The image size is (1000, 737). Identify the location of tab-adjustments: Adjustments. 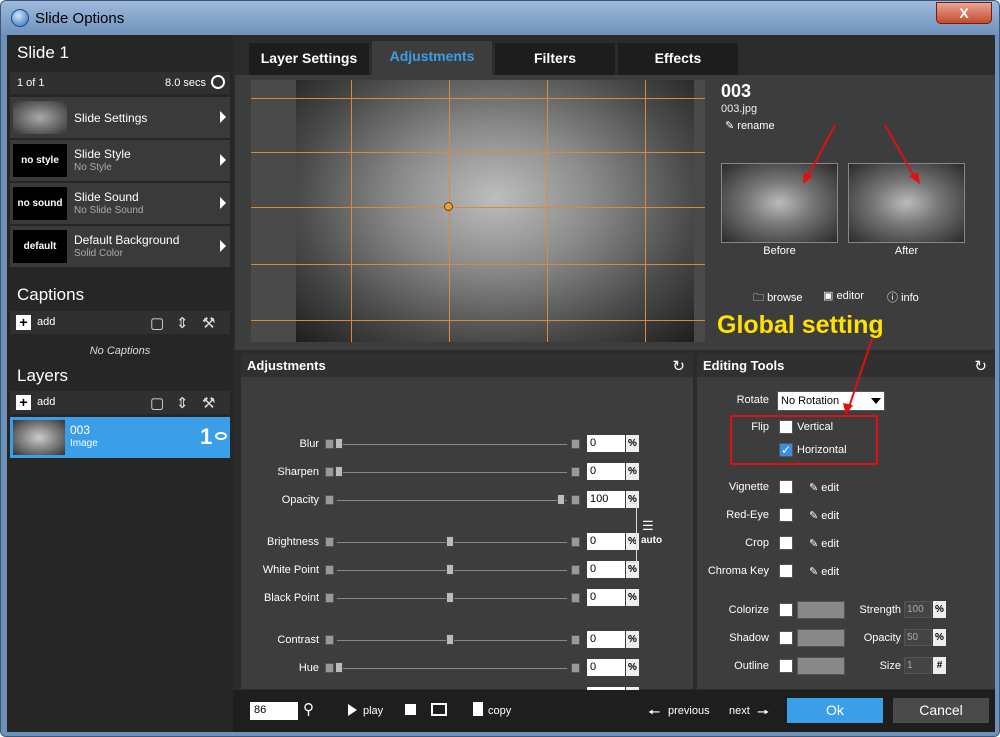
(432, 58).